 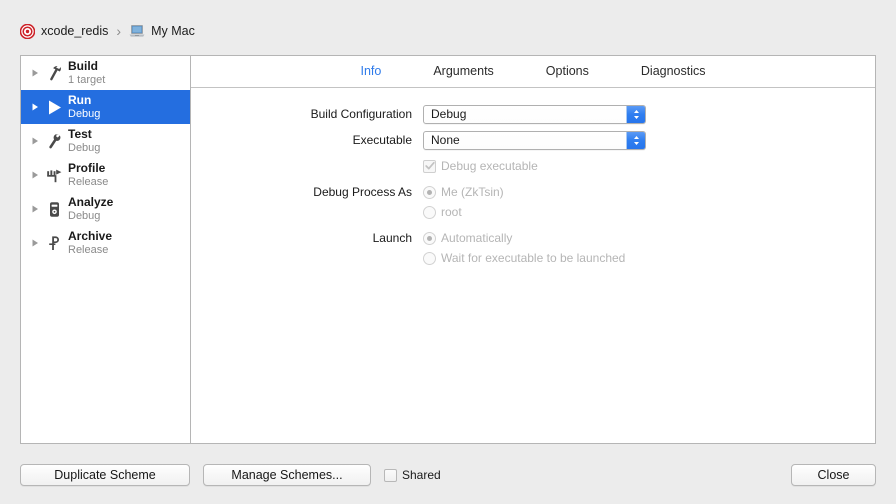 I want to click on debug-executable-label: Debug executable, so click(x=489, y=166).